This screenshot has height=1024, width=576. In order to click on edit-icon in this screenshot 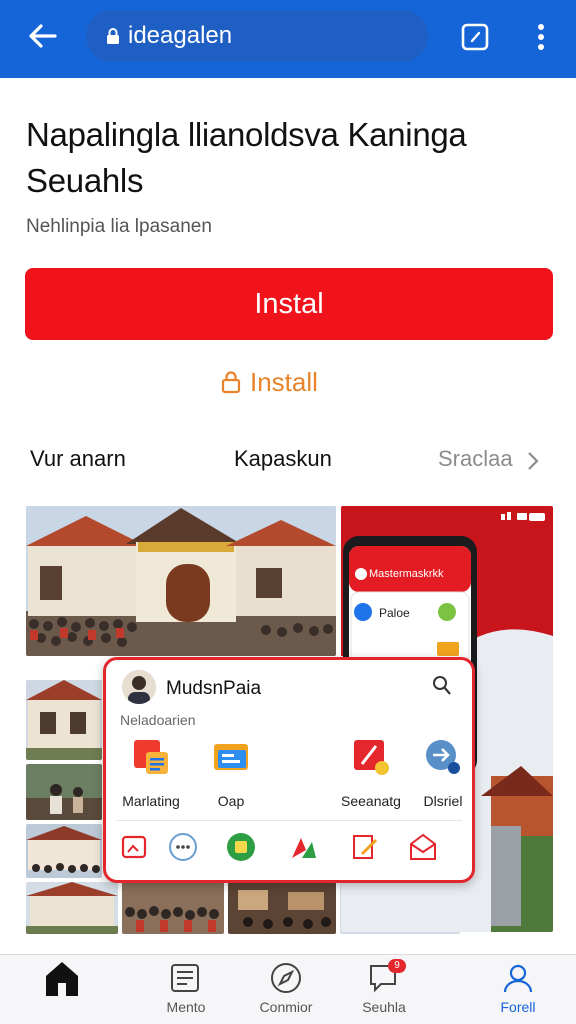, I will do `click(365, 847)`.